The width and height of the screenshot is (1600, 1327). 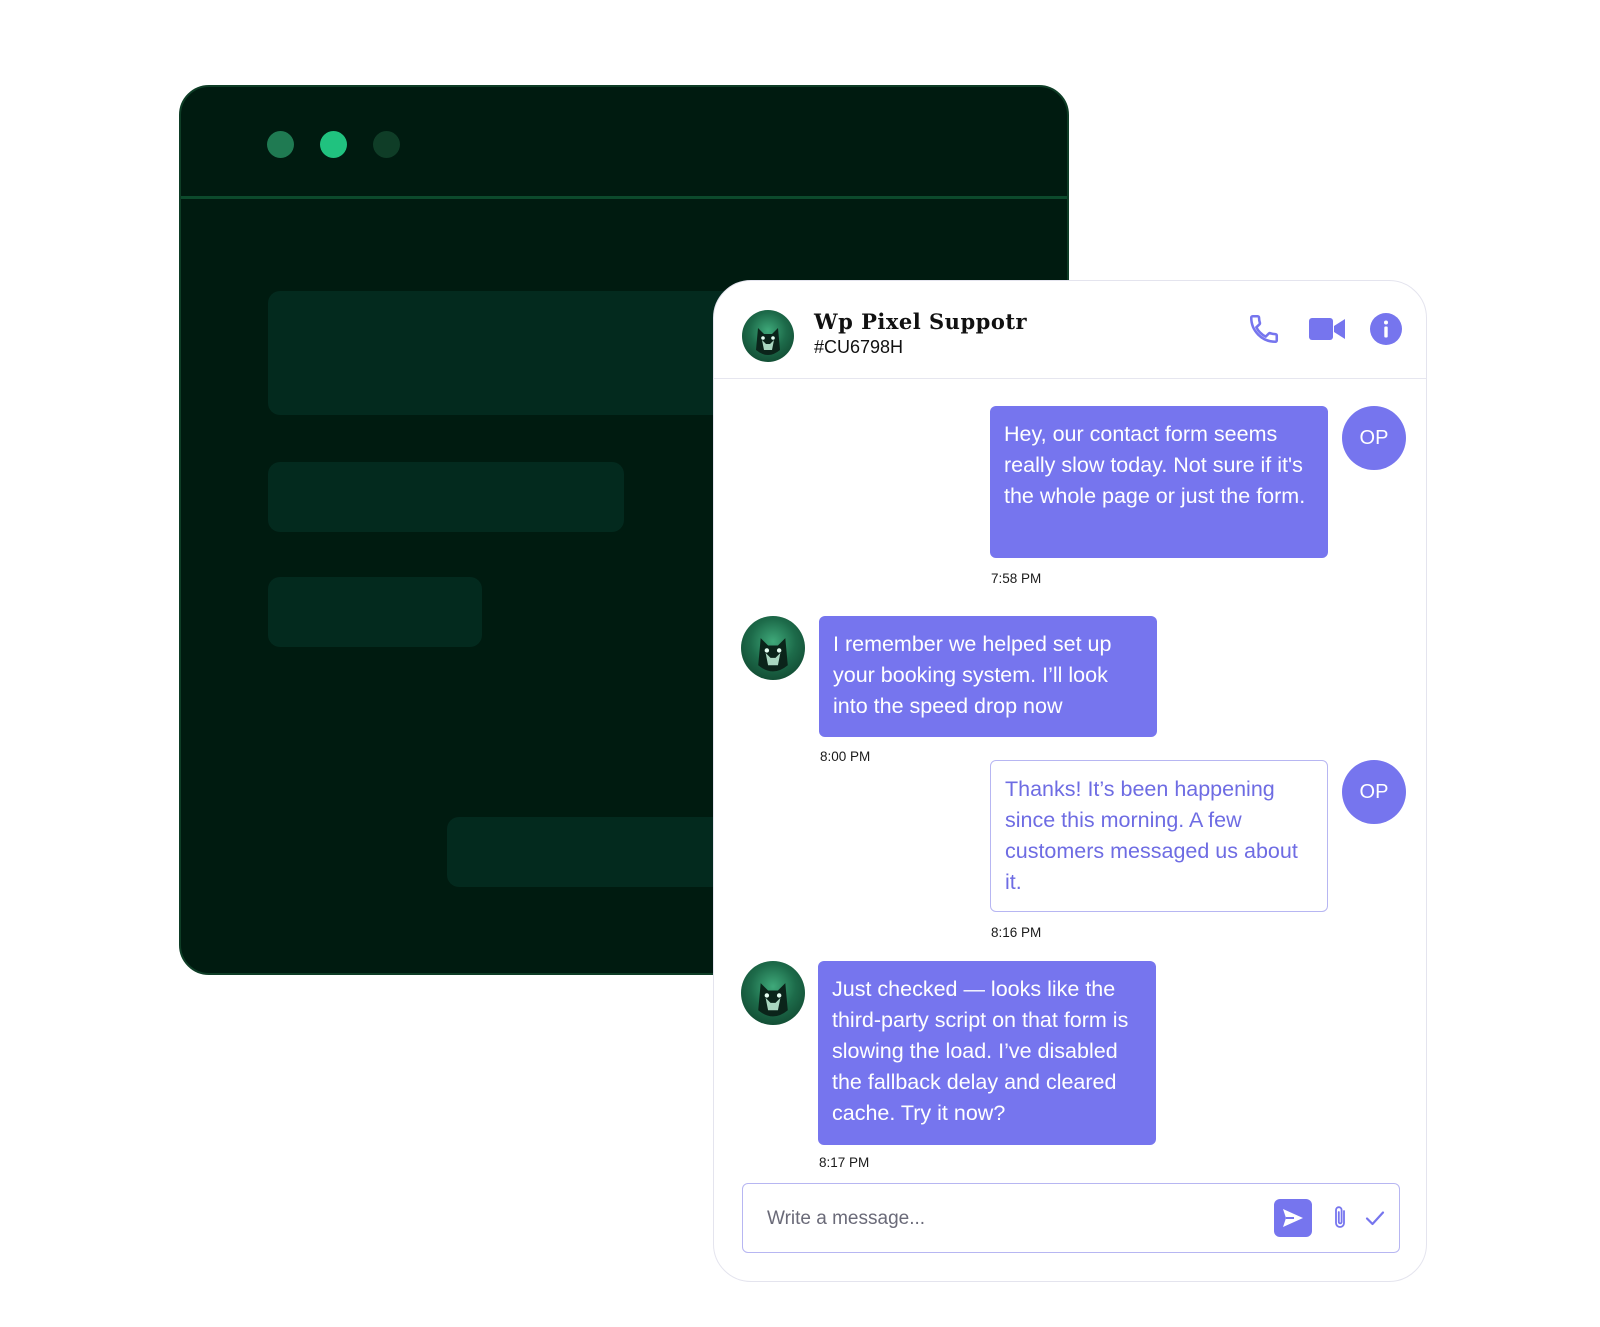 I want to click on window-maximize-dot, so click(x=386, y=144).